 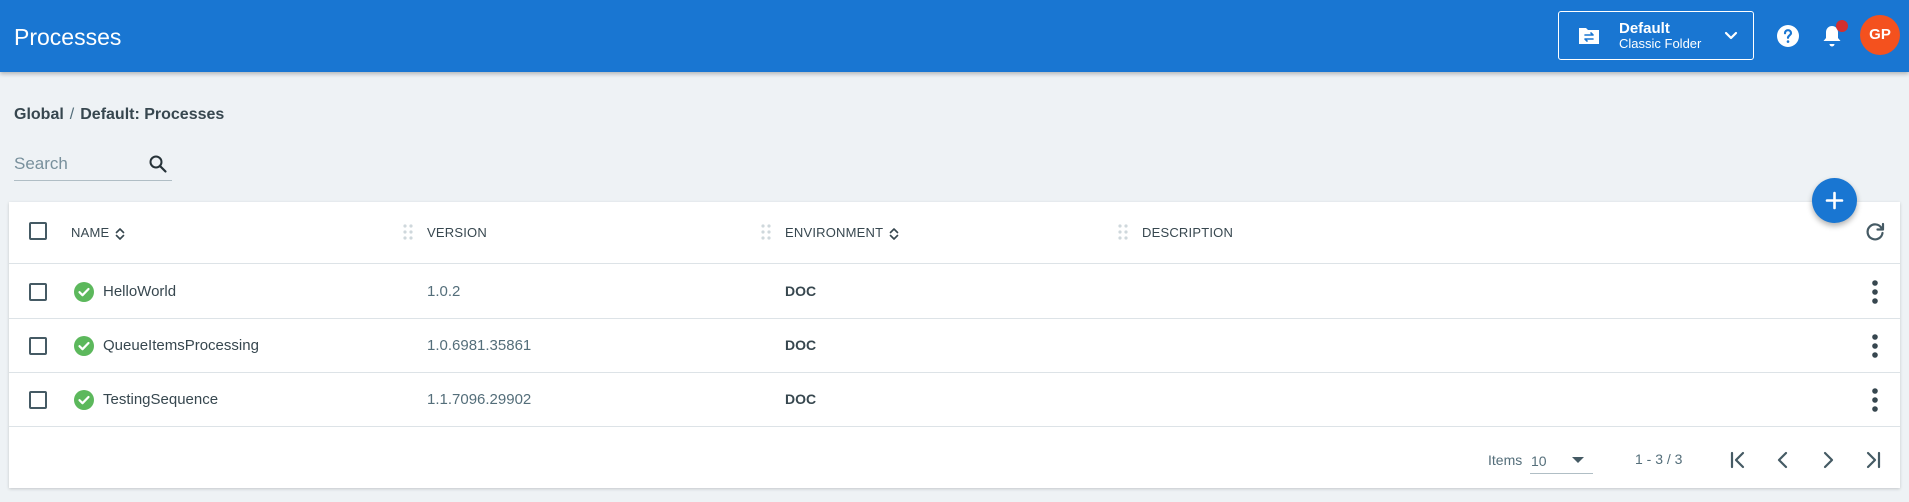 What do you see at coordinates (954, 292) in the screenshot?
I see `table-row: HelloWorld 1.0.2 DOC` at bounding box center [954, 292].